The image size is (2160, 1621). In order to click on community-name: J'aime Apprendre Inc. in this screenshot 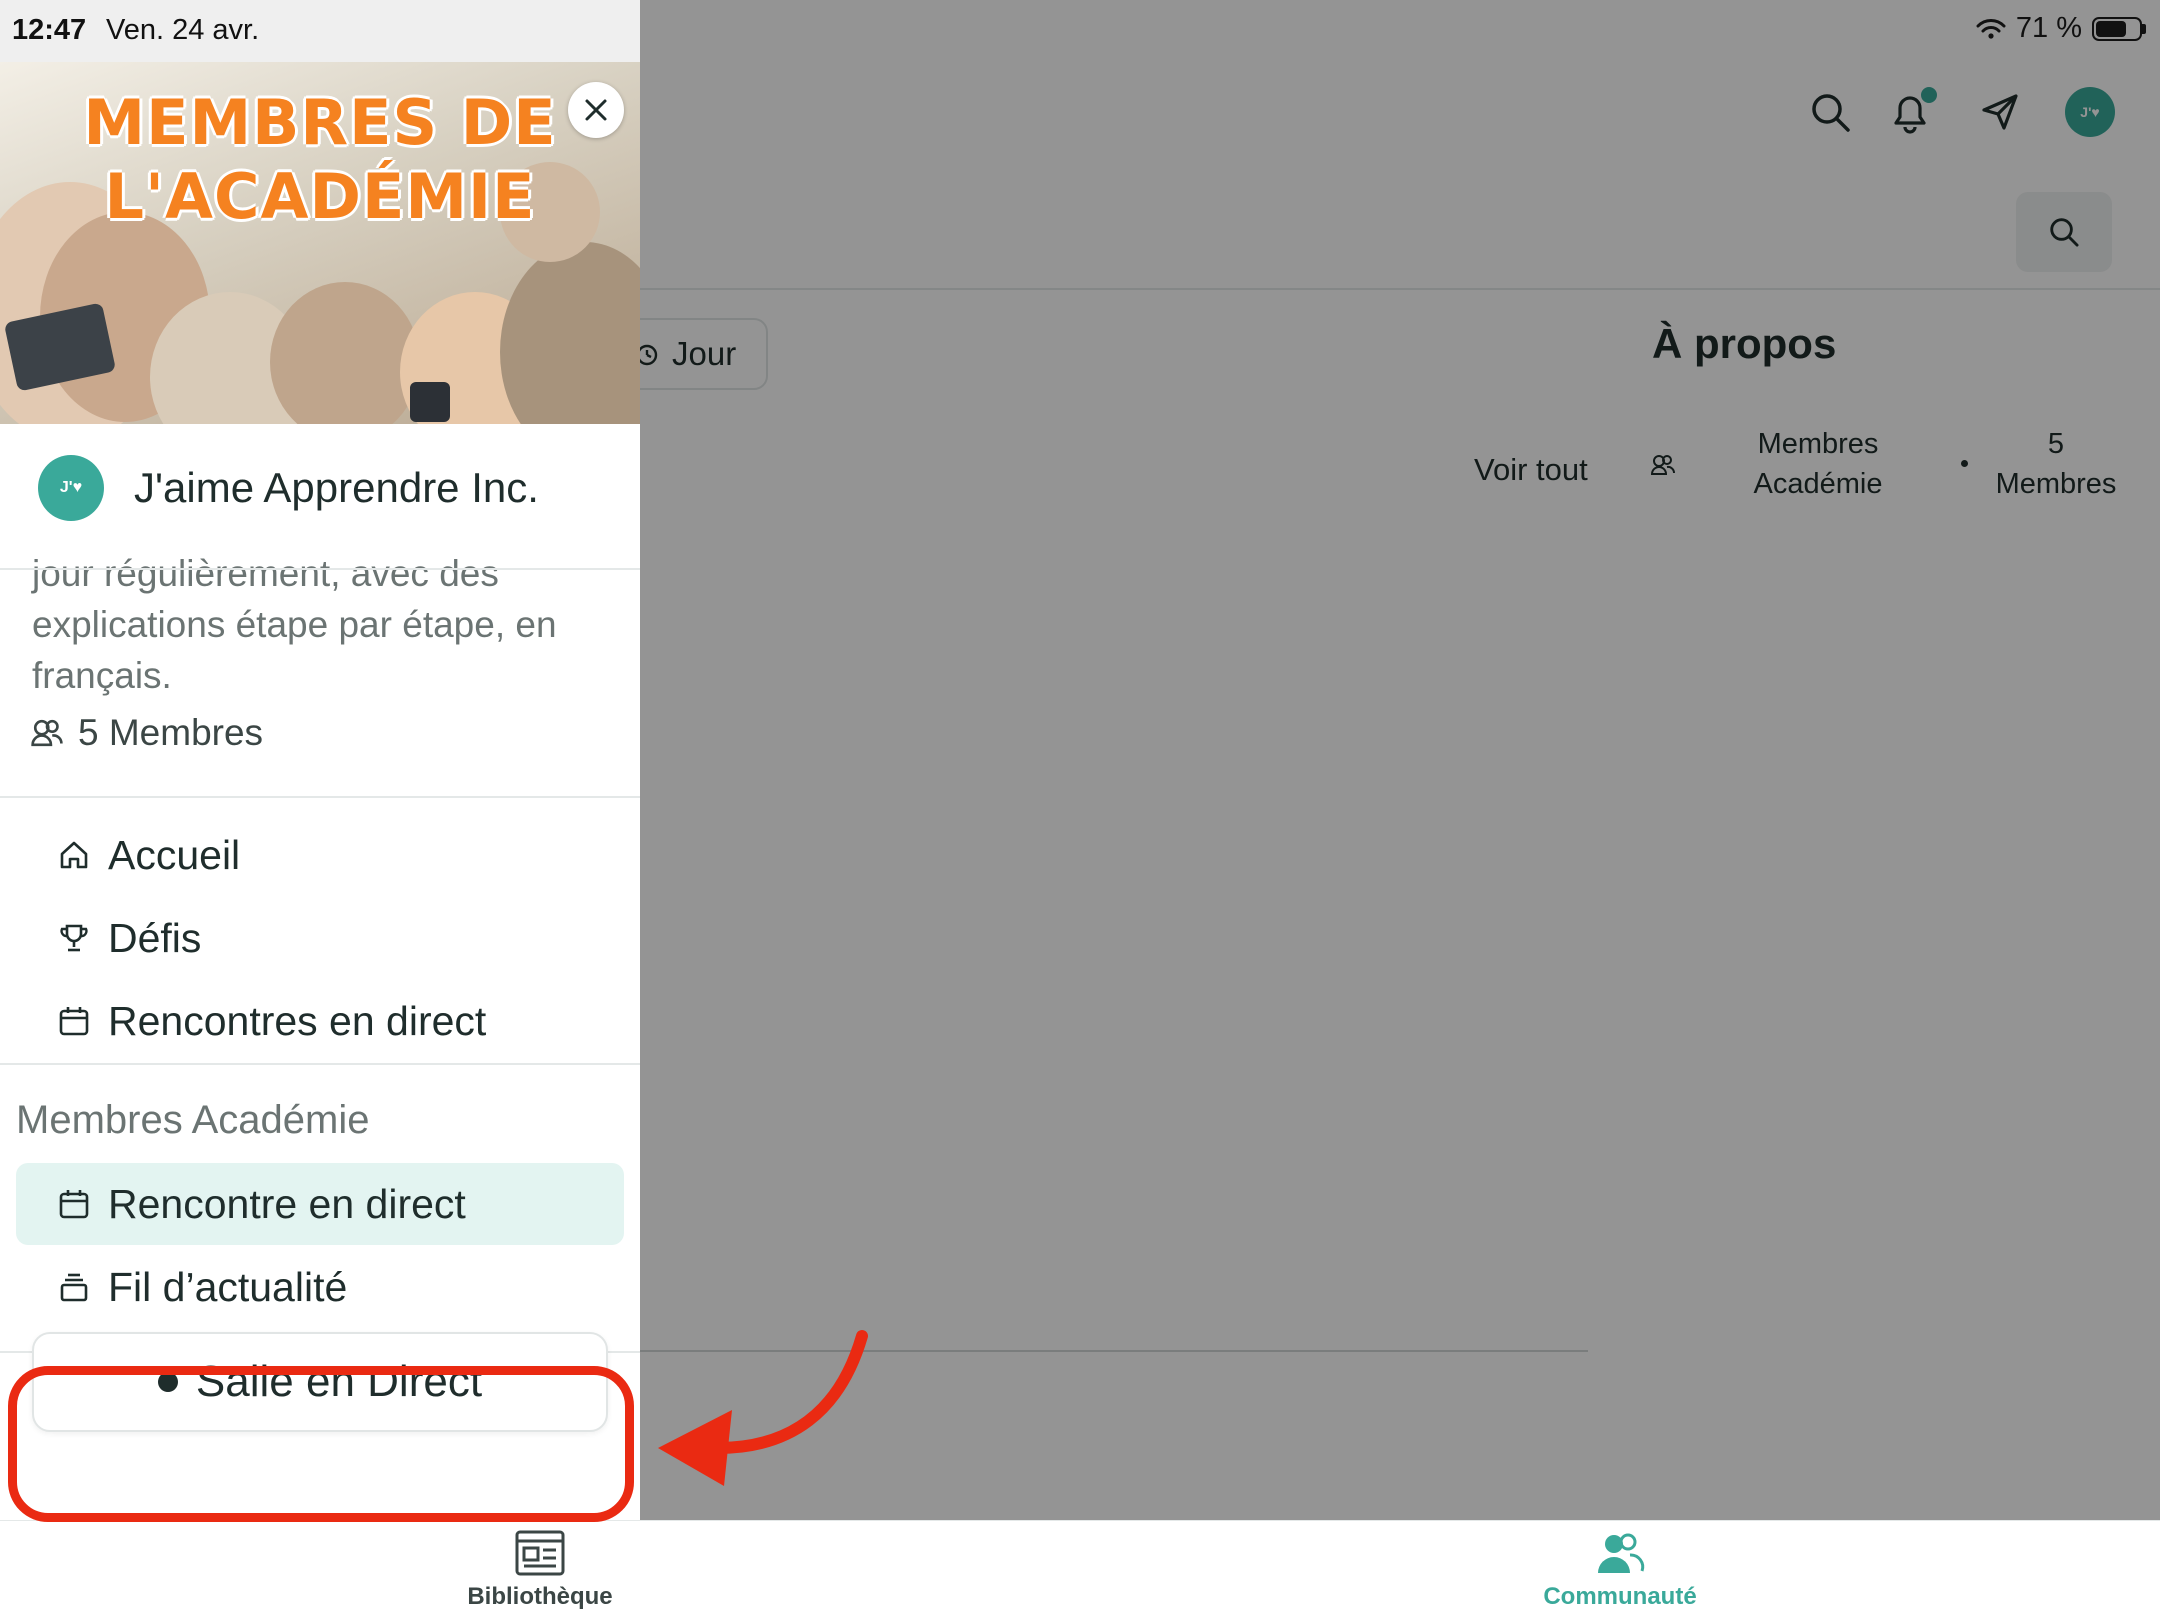, I will do `click(336, 487)`.